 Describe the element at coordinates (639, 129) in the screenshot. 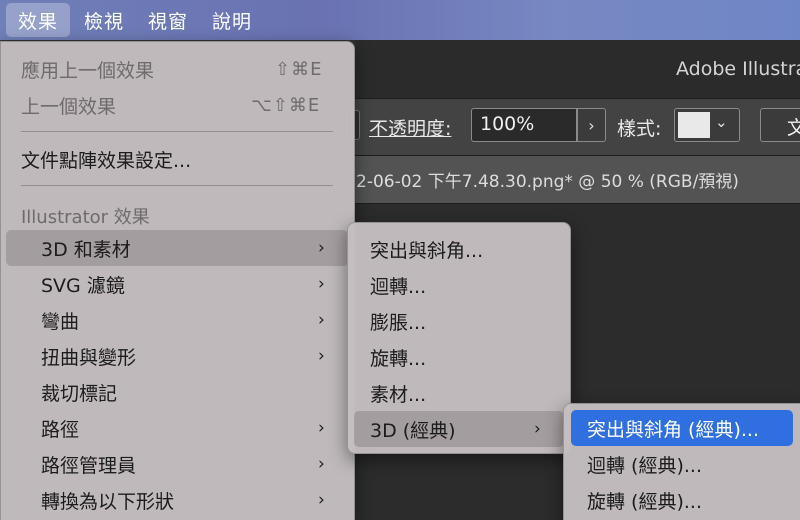

I see `style-label: 樣式:` at that location.